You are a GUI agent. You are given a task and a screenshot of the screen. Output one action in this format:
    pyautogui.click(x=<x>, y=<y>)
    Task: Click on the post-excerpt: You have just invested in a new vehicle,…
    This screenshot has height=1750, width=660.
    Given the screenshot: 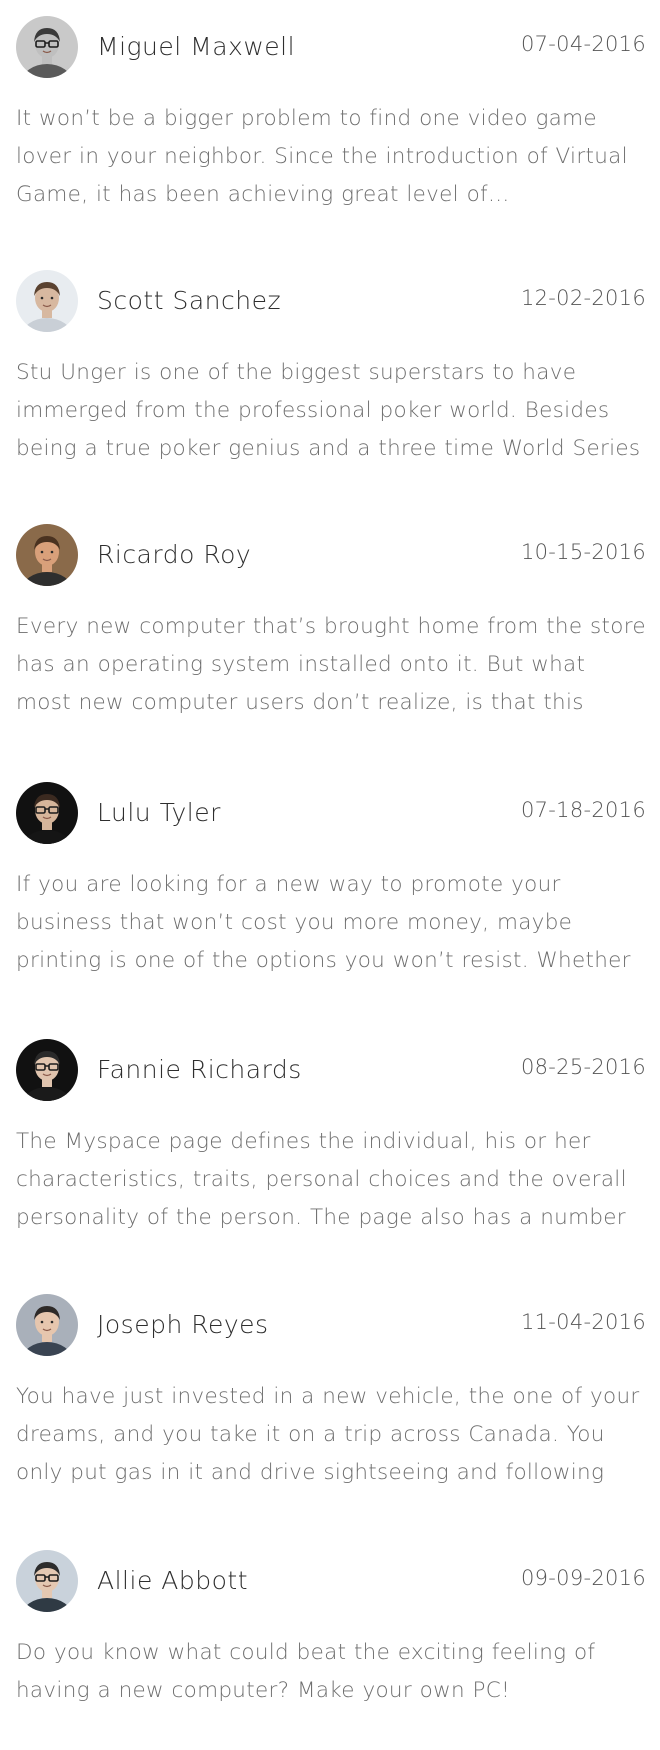 What is the action you would take?
    pyautogui.click(x=328, y=1434)
    